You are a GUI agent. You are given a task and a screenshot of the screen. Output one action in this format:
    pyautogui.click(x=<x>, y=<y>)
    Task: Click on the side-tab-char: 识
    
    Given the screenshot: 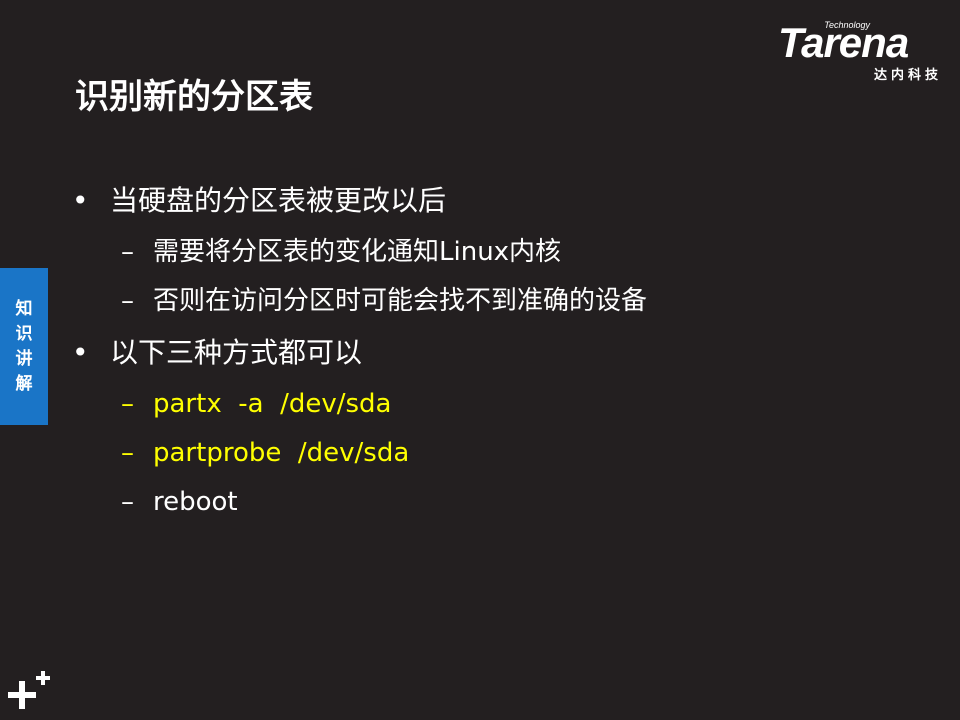 What is the action you would take?
    pyautogui.click(x=24, y=333)
    